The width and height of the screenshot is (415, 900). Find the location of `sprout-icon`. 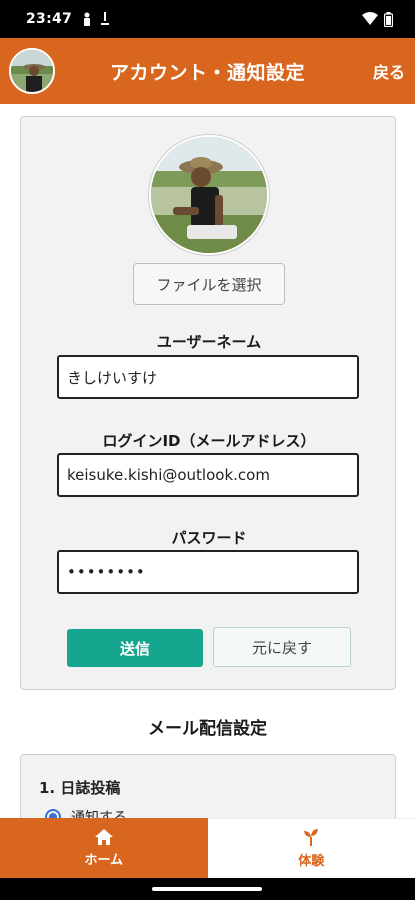

sprout-icon is located at coordinates (311, 837).